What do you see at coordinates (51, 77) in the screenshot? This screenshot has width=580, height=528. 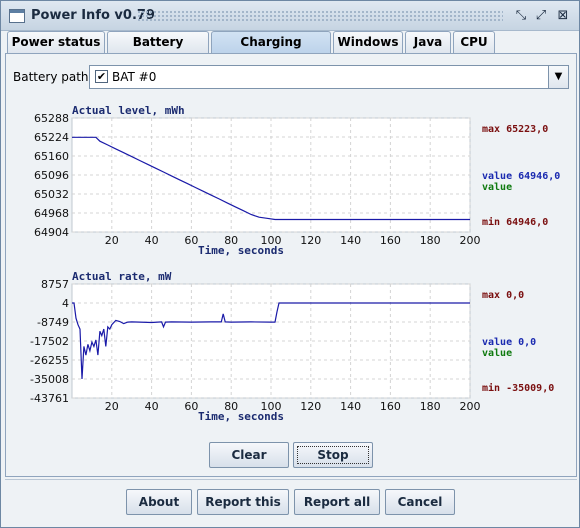 I see `battery-path-label: Battery path` at bounding box center [51, 77].